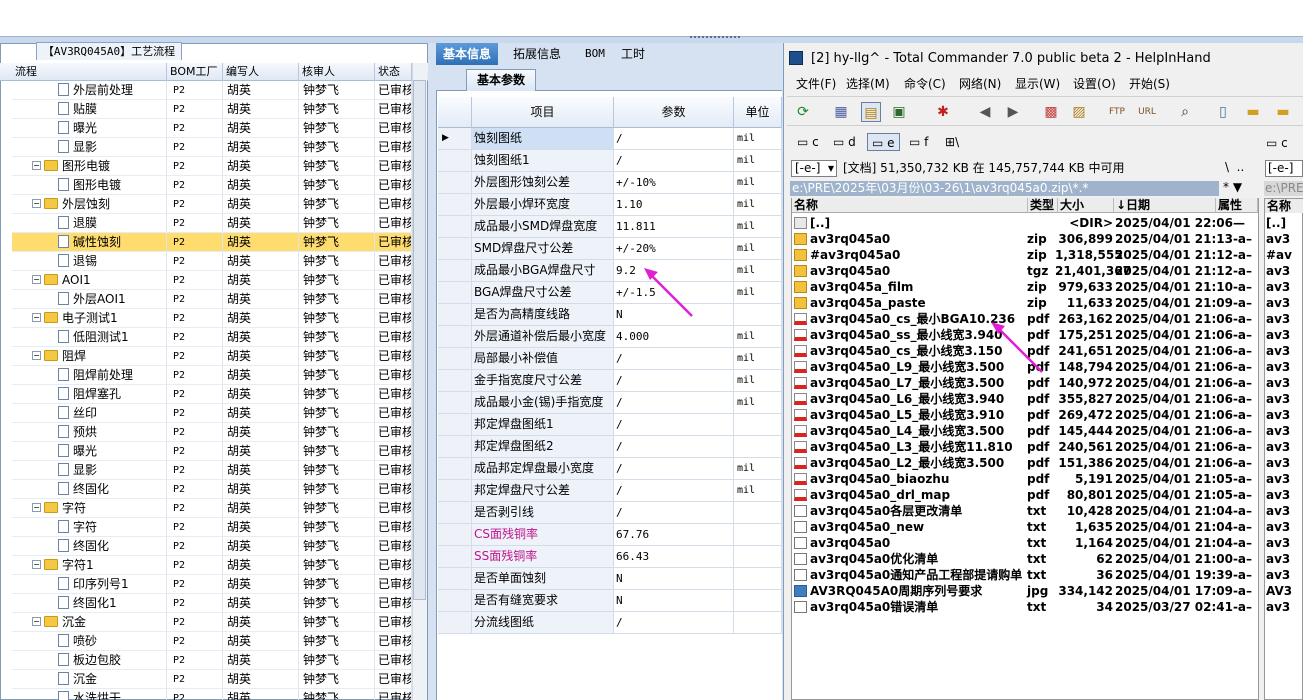 This screenshot has width=1303, height=700. What do you see at coordinates (1025, 223) in the screenshot?
I see `file-row: [..] <DIR> 2025/04/01 22:06—` at bounding box center [1025, 223].